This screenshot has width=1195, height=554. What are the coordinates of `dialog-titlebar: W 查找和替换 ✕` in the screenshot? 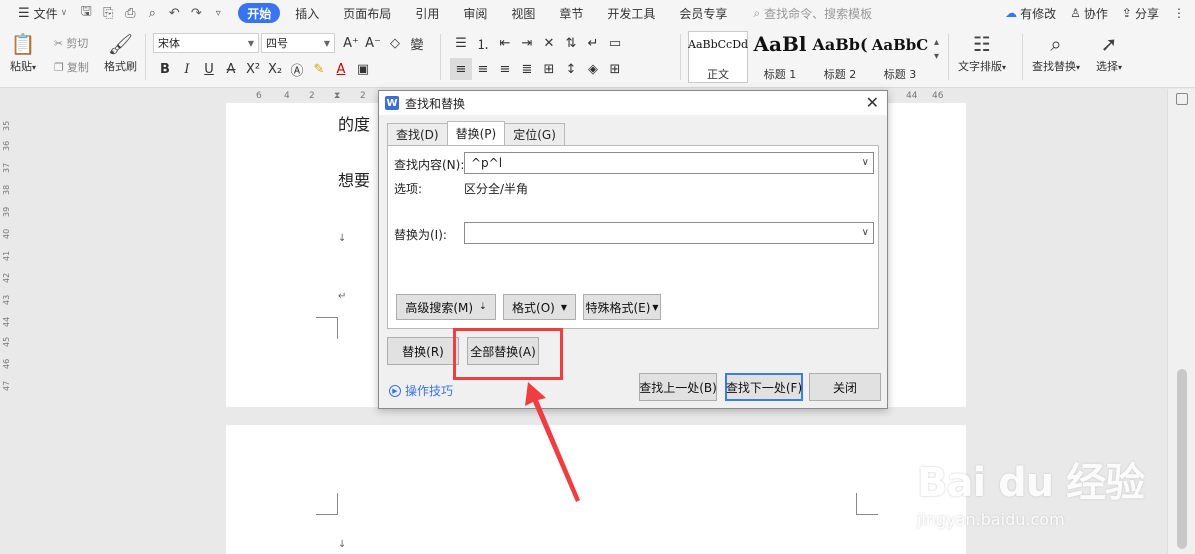 It's located at (633, 103).